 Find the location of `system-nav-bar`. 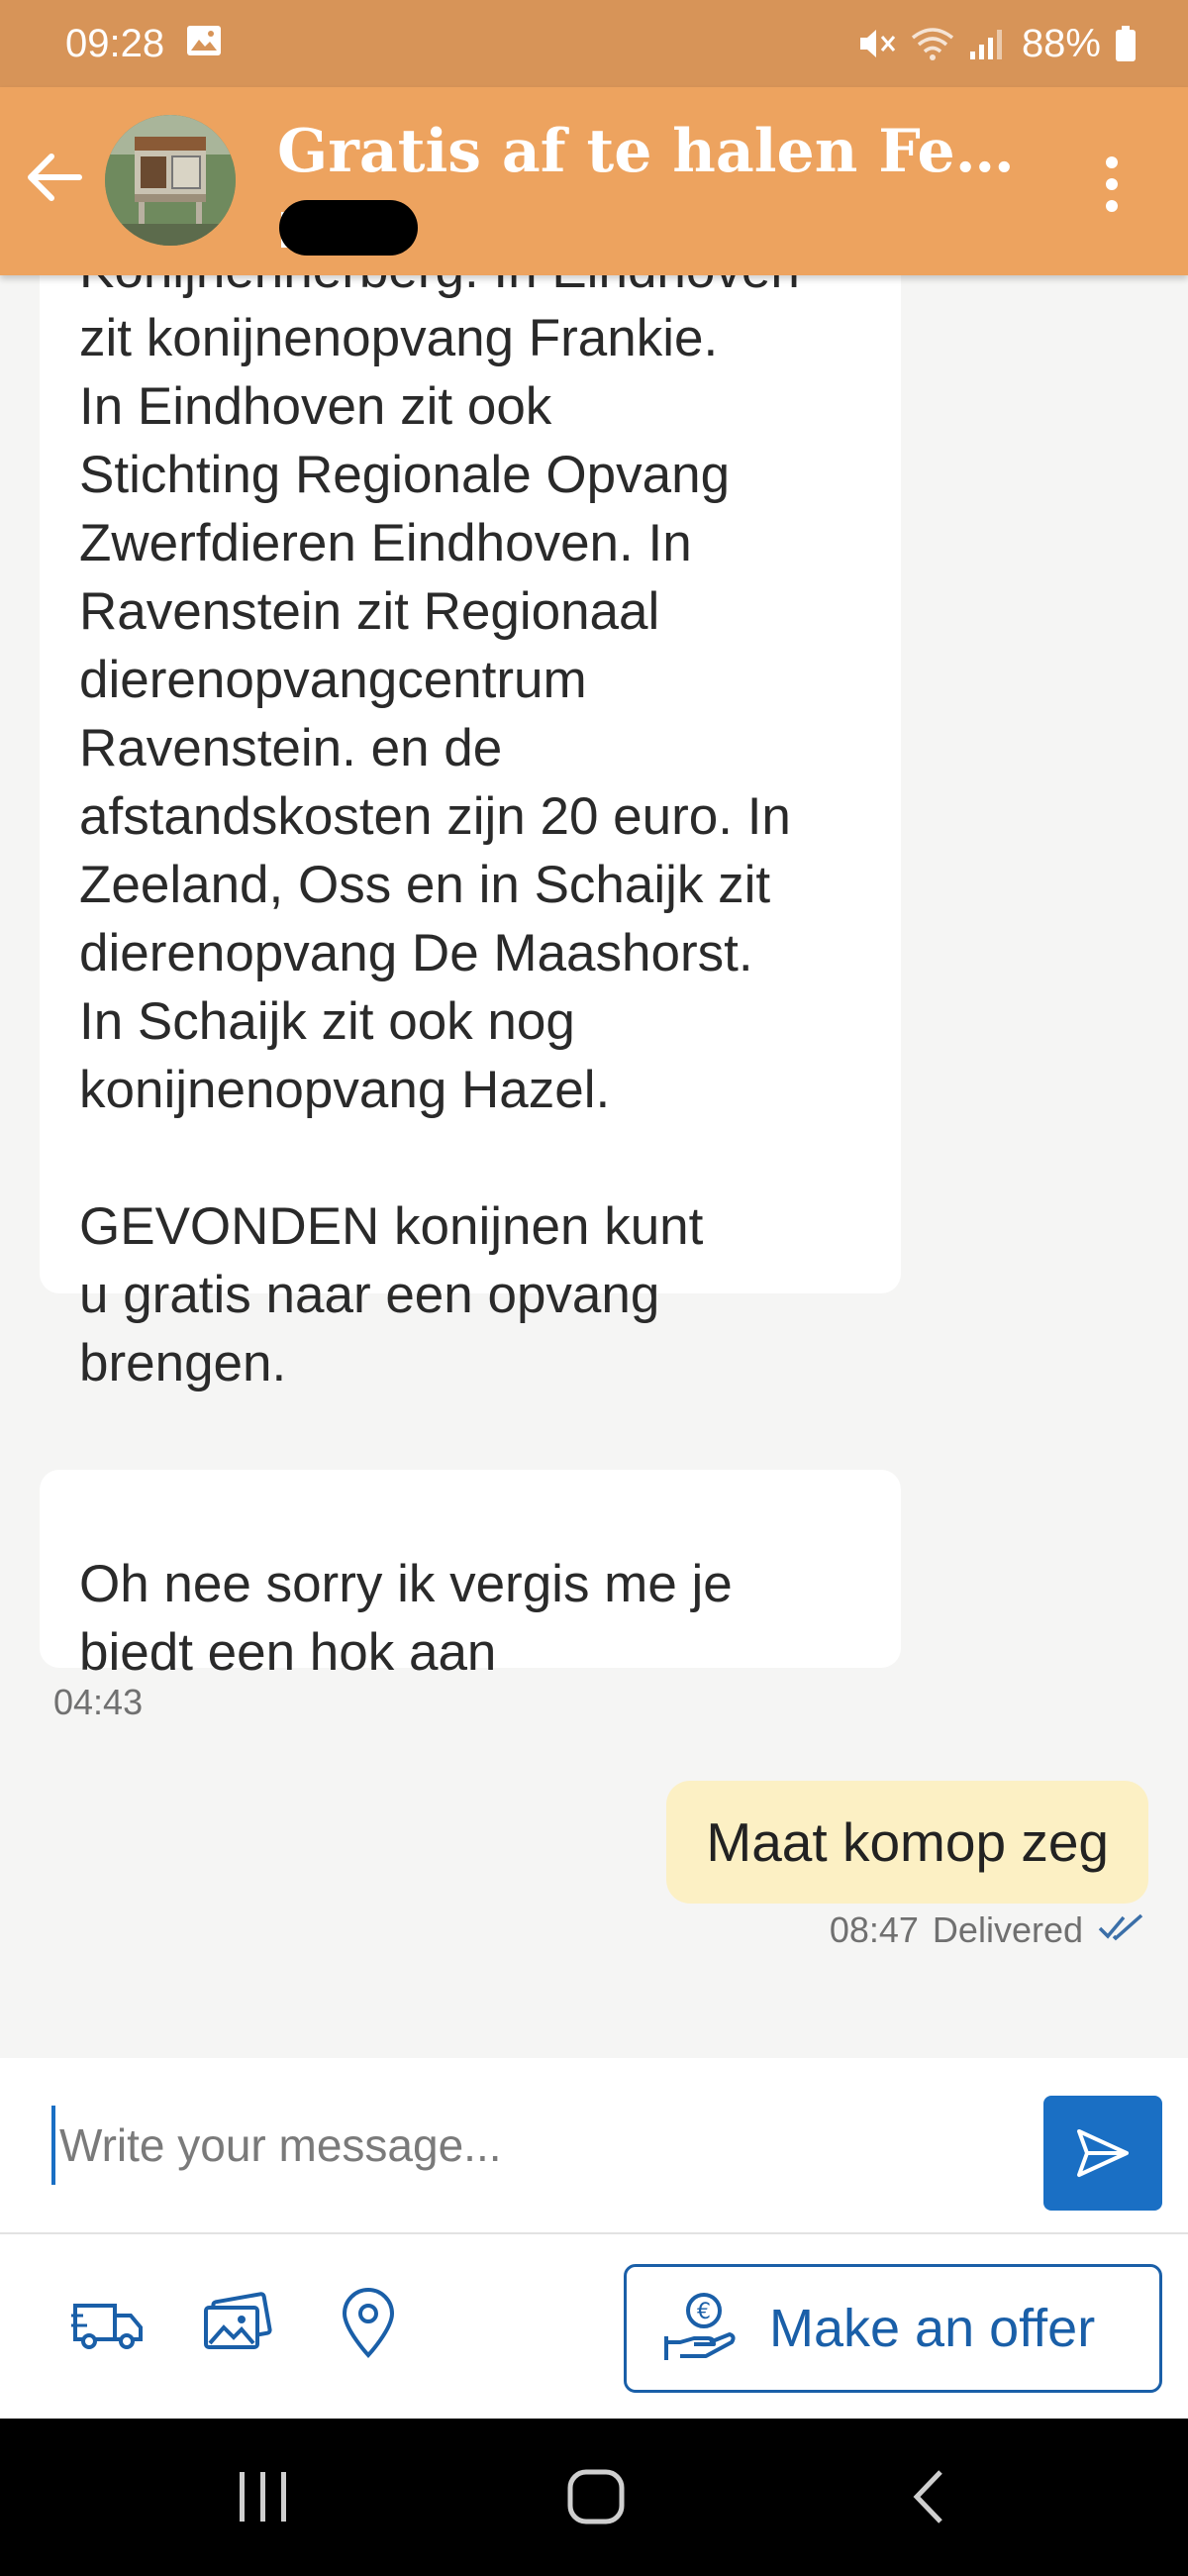

system-nav-bar is located at coordinates (594, 2497).